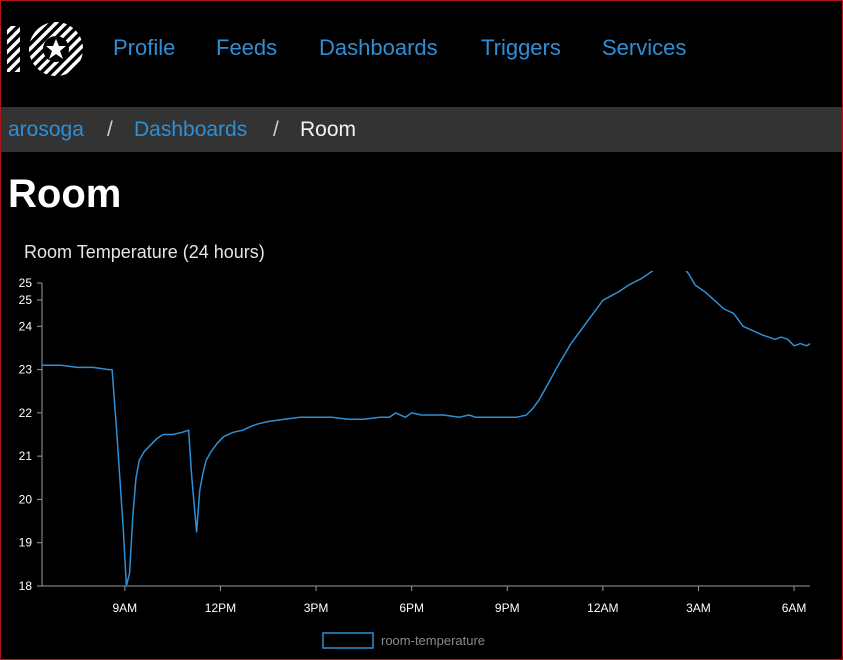 This screenshot has height=660, width=843. What do you see at coordinates (190, 130) in the screenshot?
I see `breadcrumb-dashboards-link: Dashboards` at bounding box center [190, 130].